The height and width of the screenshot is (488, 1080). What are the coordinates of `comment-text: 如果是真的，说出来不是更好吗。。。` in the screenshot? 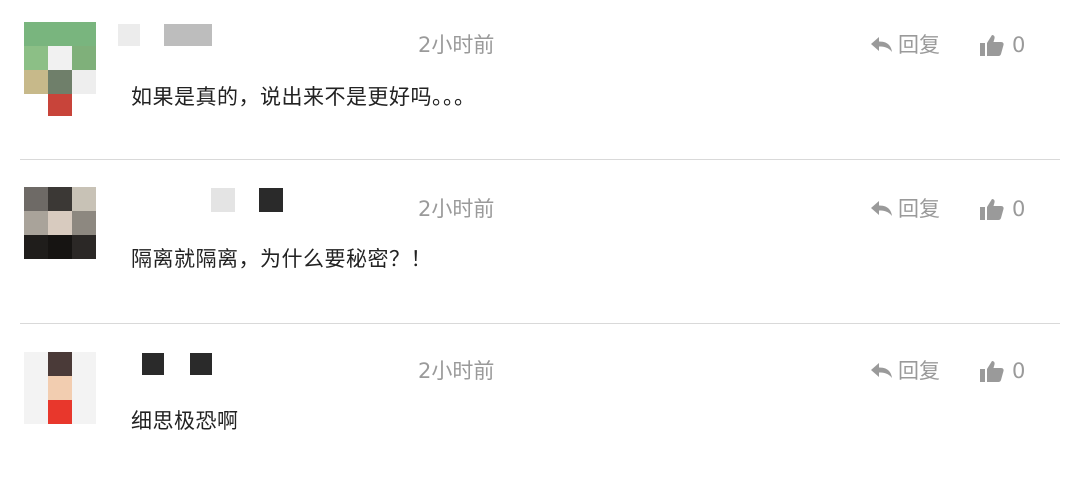 It's located at (303, 97).